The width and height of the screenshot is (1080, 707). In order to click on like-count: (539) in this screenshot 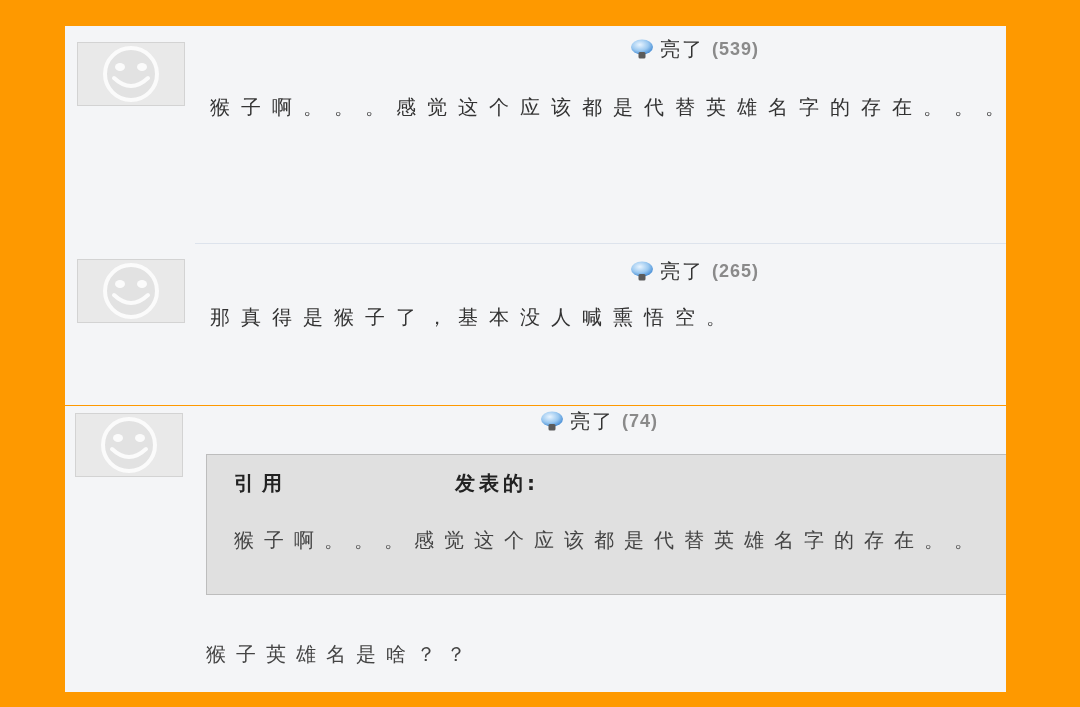, I will do `click(736, 49)`.